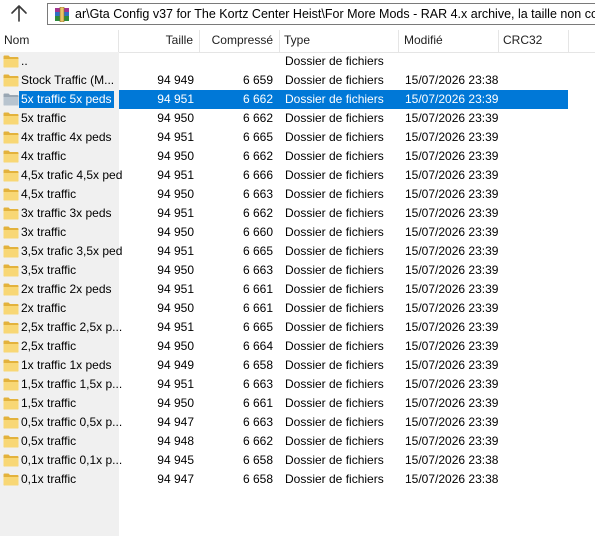  What do you see at coordinates (257, 175) in the screenshot?
I see `row-compressed: 6 666` at bounding box center [257, 175].